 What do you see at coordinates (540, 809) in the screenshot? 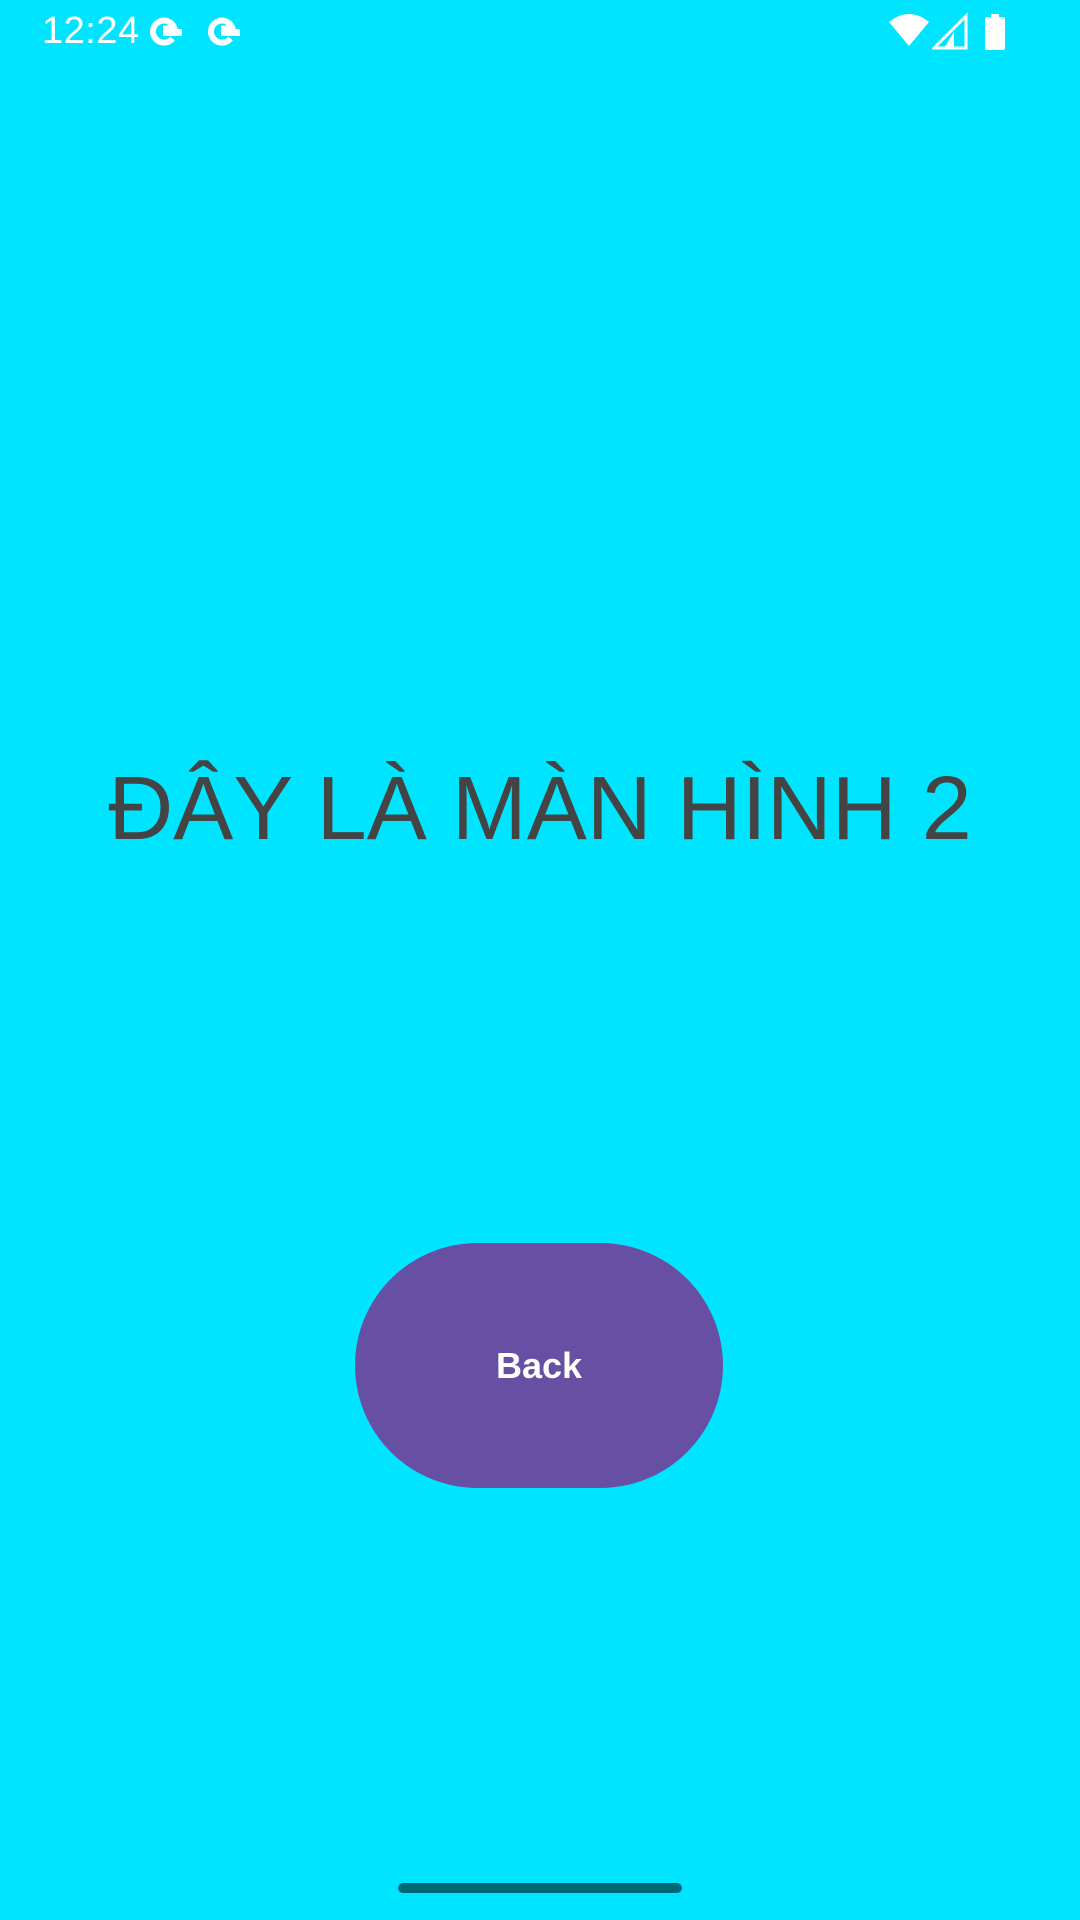
I see `page-title: ĐÂY LÀ MÀN HÌNH 2` at bounding box center [540, 809].